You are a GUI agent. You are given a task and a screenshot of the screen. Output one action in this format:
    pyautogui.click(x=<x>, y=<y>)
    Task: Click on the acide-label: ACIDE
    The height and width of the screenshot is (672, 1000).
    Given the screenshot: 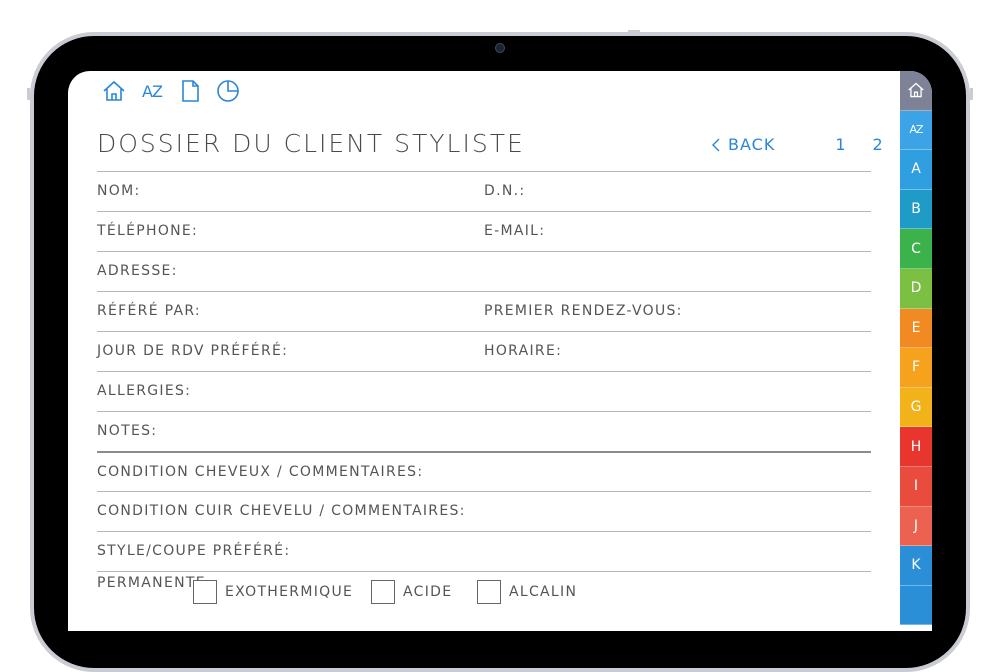 What is the action you would take?
    pyautogui.click(x=428, y=592)
    